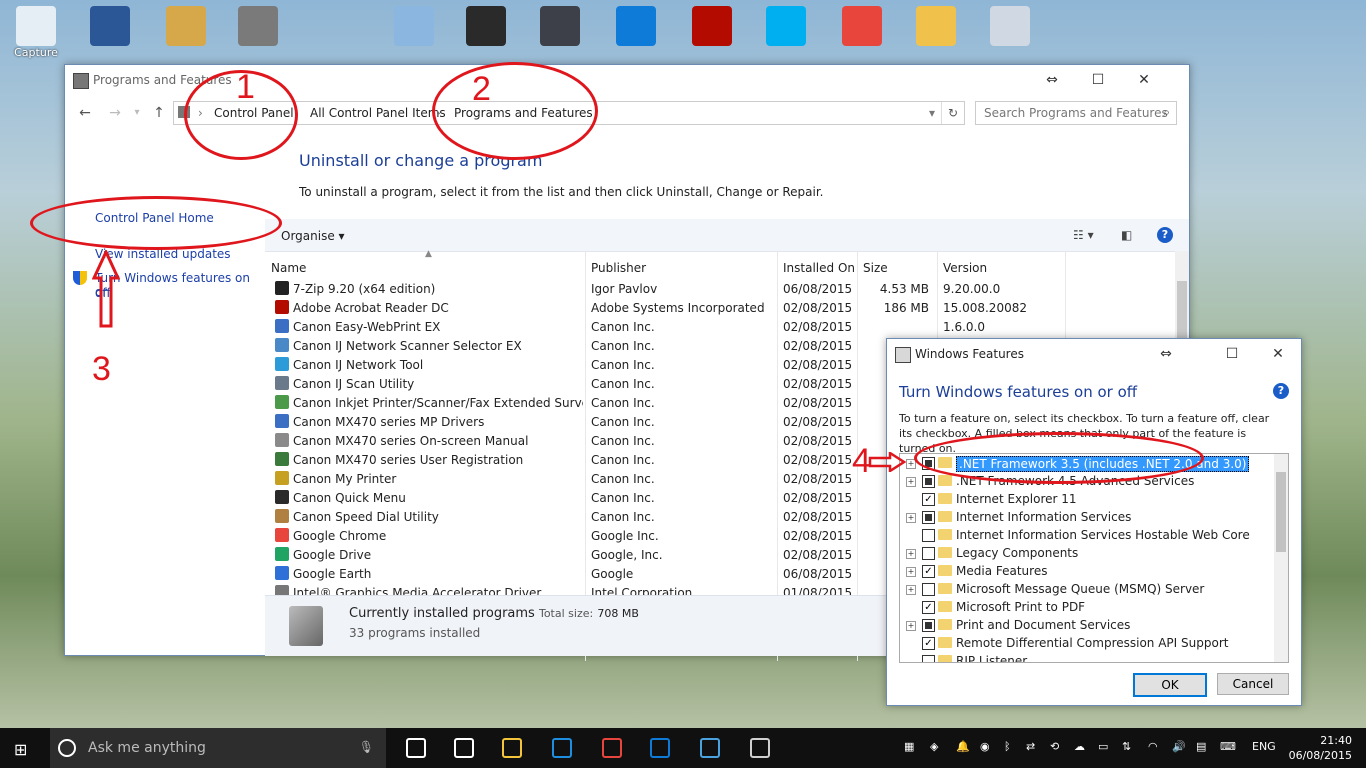 The image size is (1366, 768). I want to click on feature-item: + Print and Document Services, so click(1094, 625).